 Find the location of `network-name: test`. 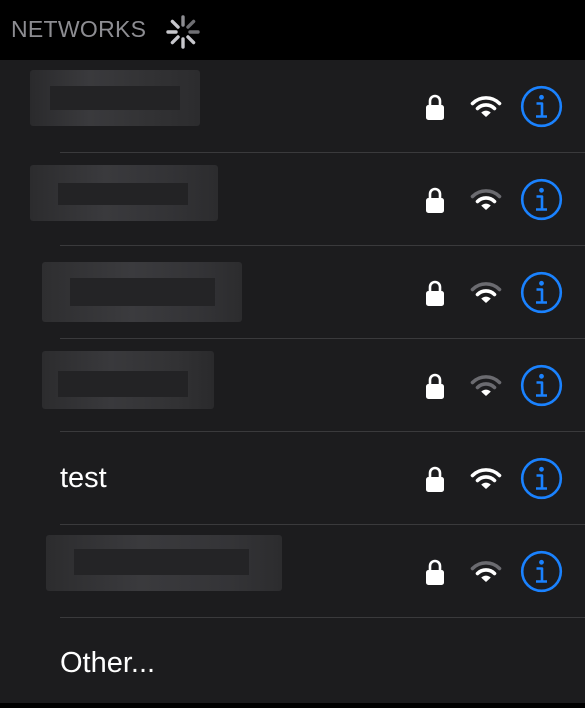

network-name: test is located at coordinates (83, 478).